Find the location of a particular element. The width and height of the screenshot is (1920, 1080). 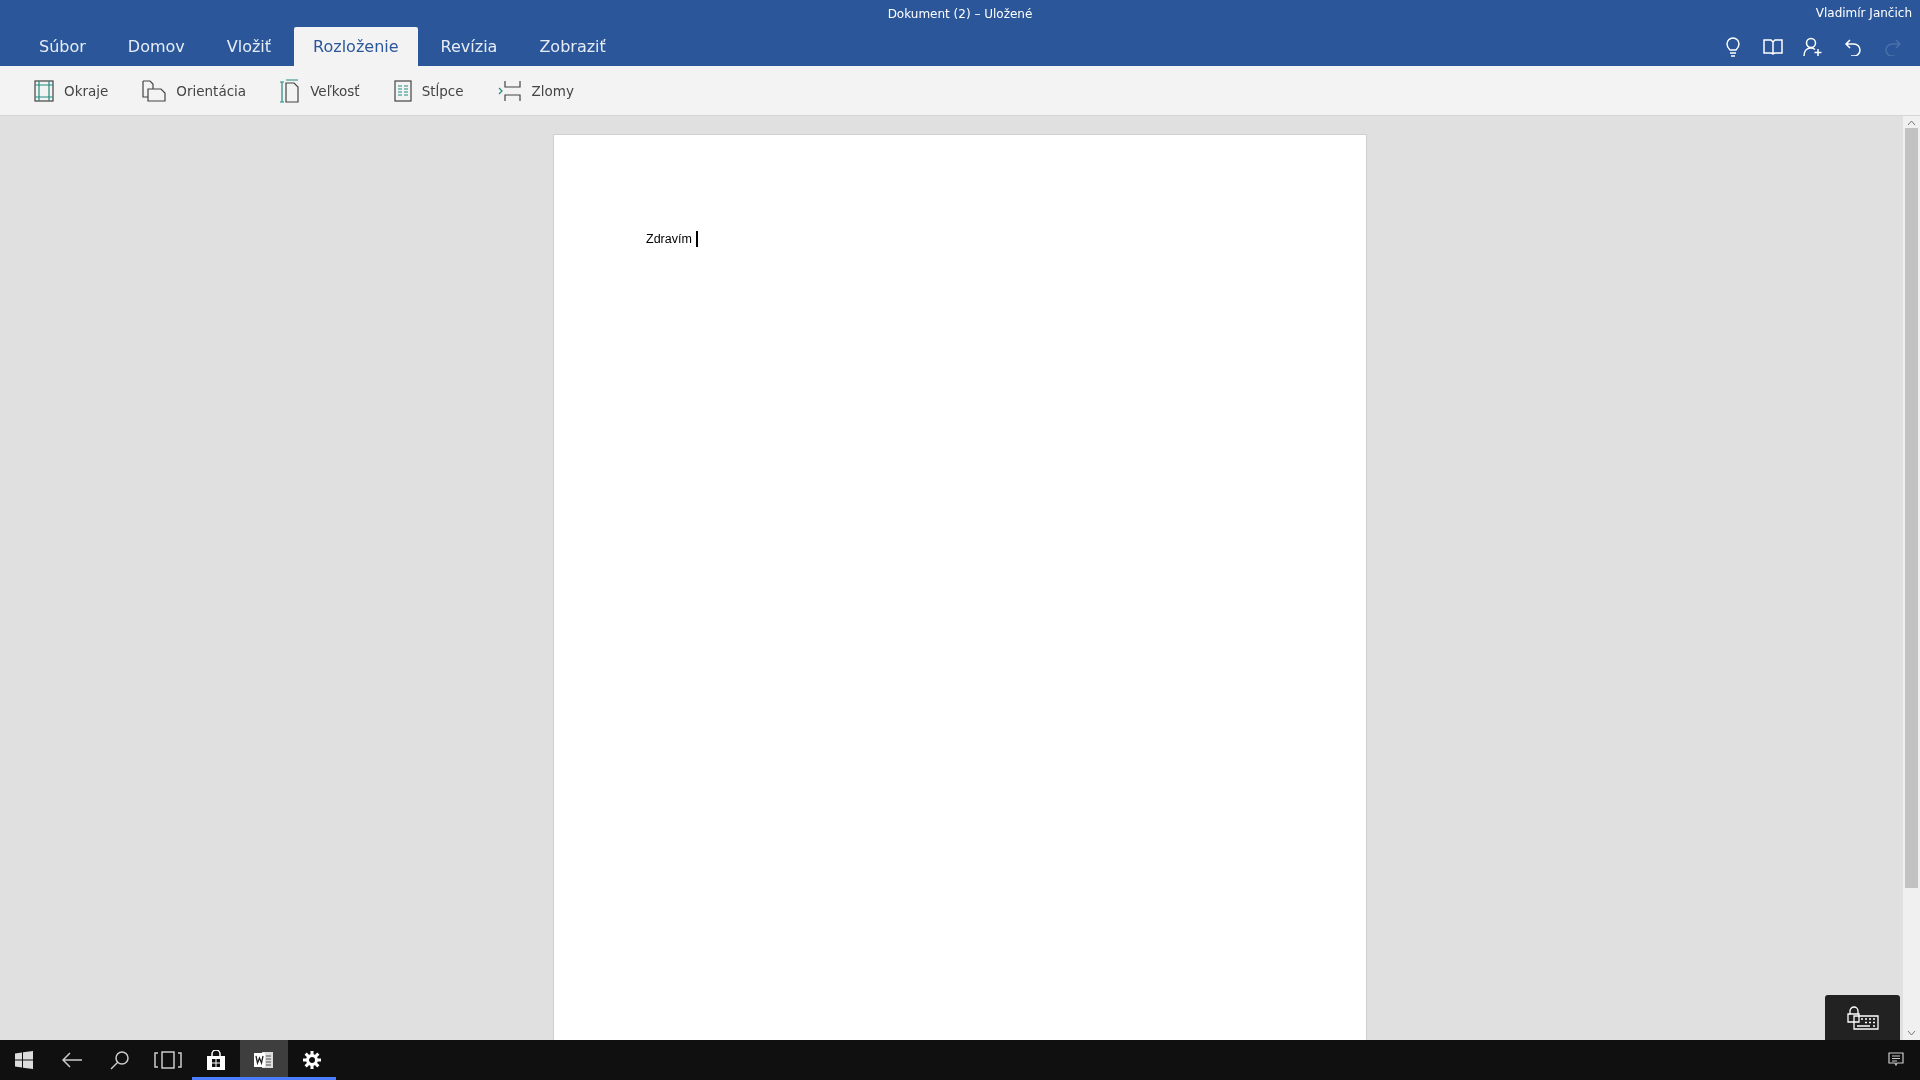

ribbon-tab: Súbor is located at coordinates (62, 46).